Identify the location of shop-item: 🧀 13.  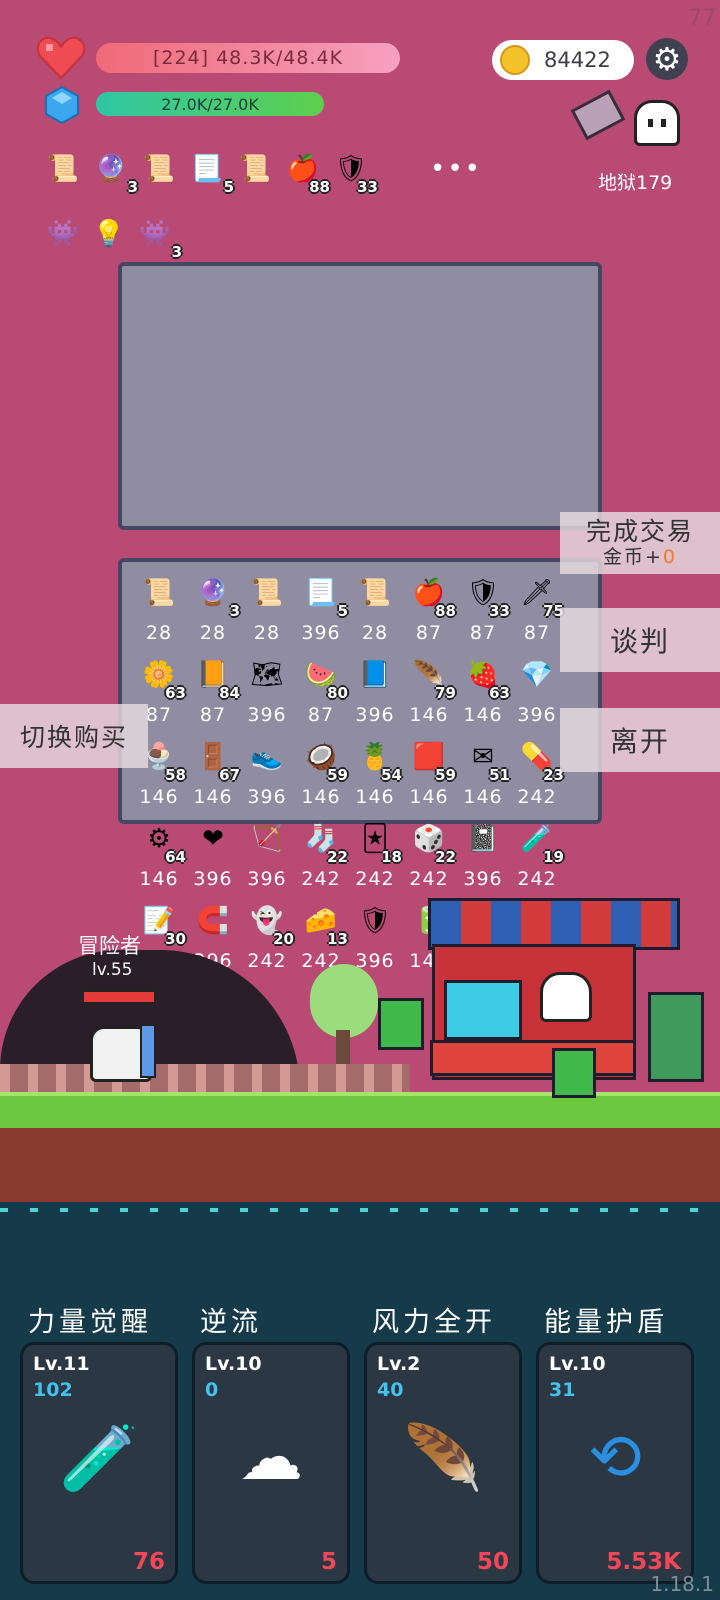
(325, 925).